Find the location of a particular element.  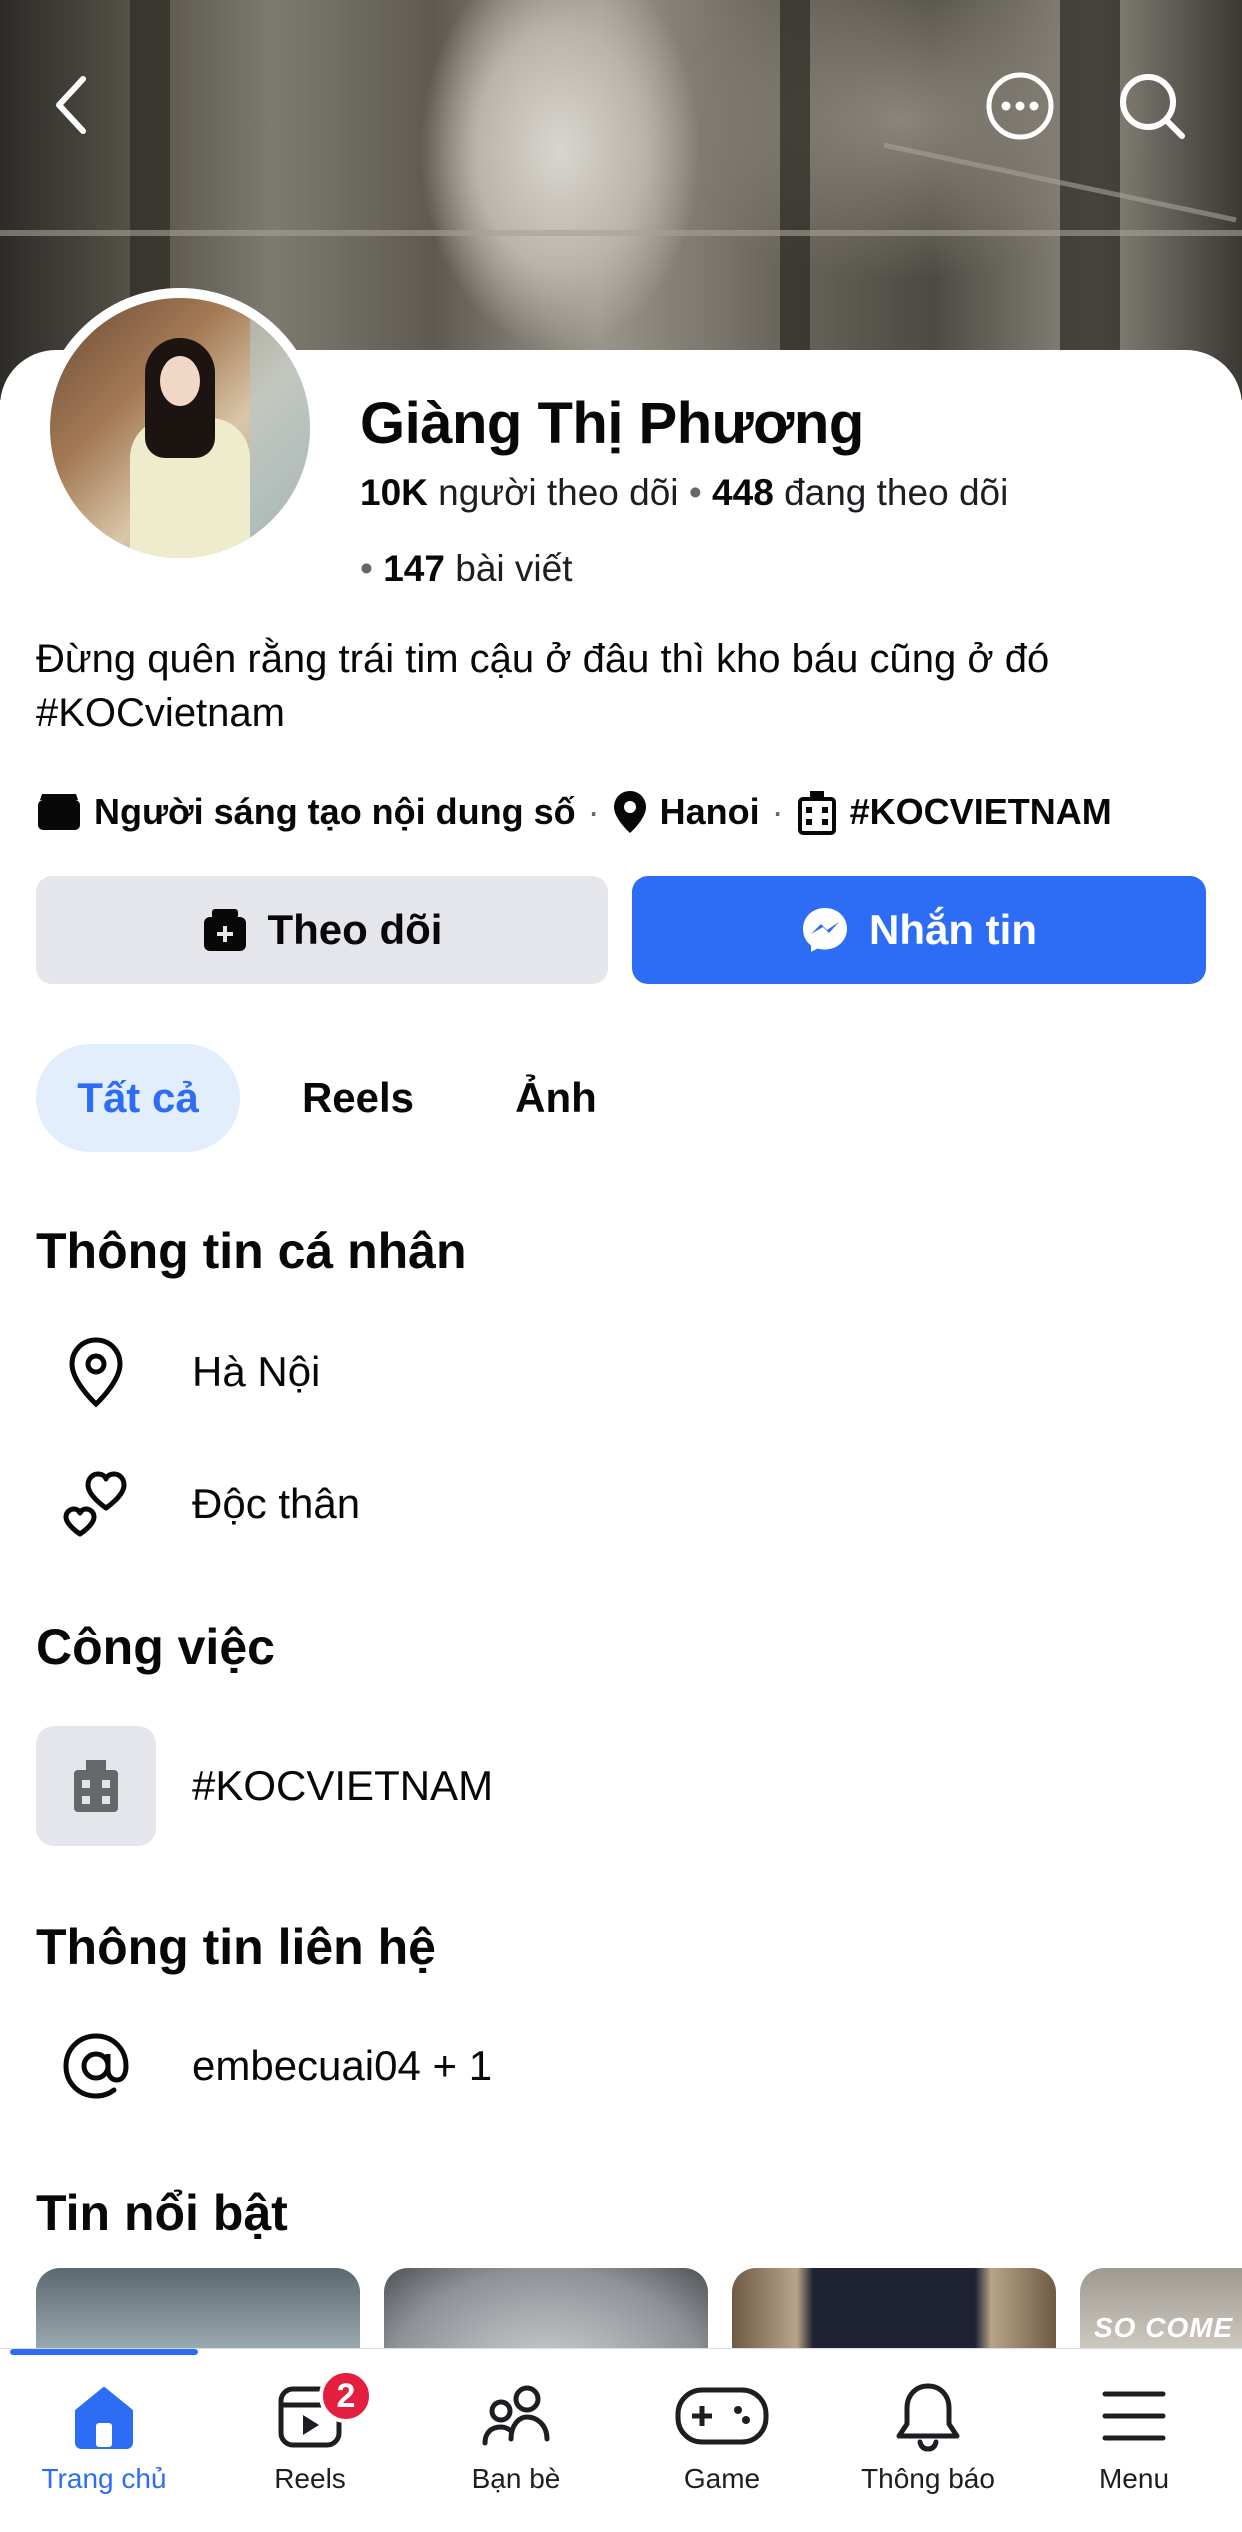

nav-friends-label: Bạn bè is located at coordinates (516, 2478).